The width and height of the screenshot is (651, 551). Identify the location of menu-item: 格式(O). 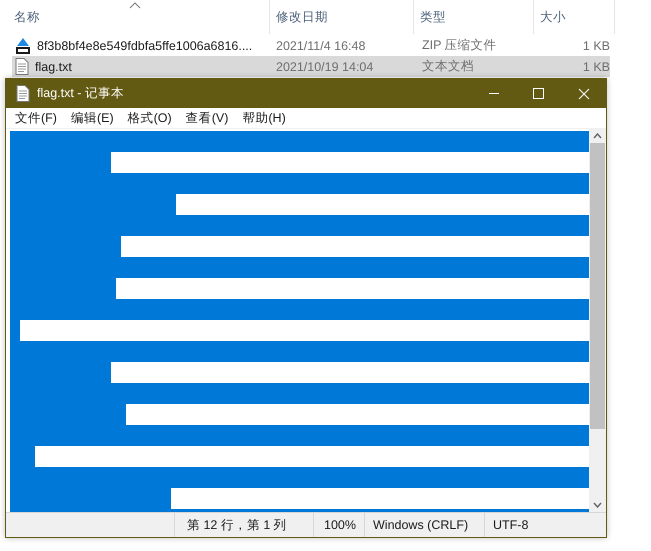
(149, 118).